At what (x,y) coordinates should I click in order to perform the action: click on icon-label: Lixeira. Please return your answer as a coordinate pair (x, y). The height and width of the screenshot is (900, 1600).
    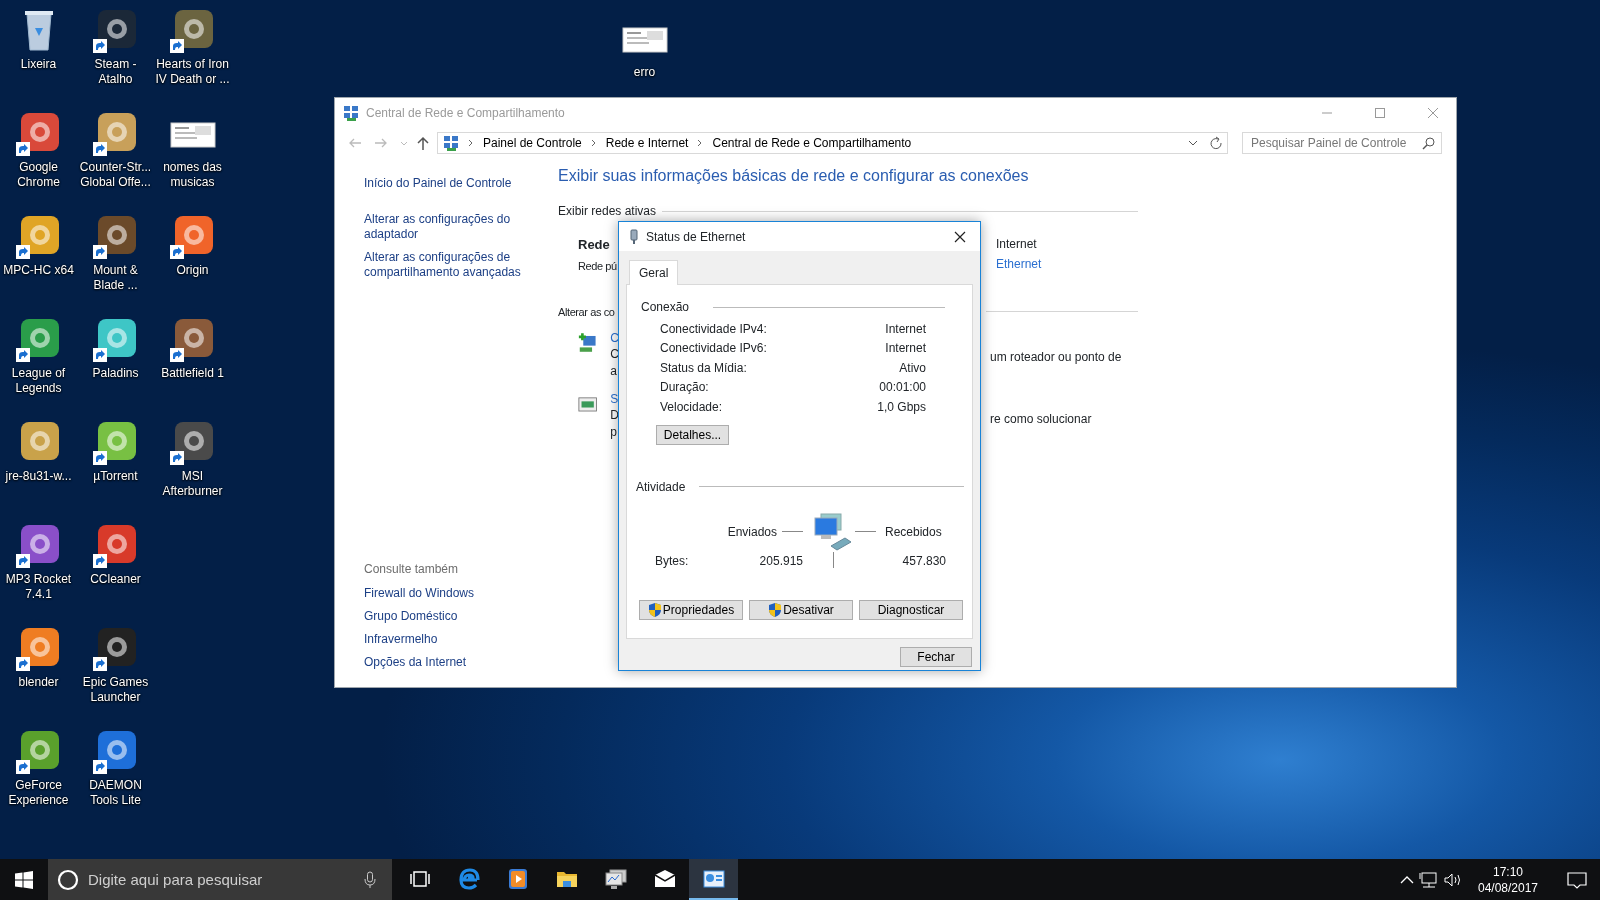
    Looking at the image, I should click on (38, 64).